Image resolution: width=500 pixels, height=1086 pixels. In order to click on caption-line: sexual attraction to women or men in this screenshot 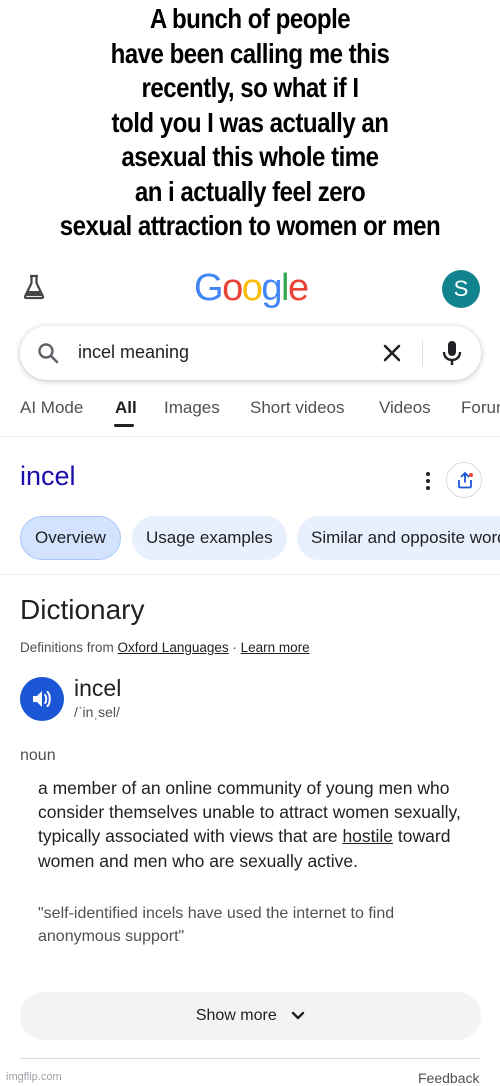, I will do `click(250, 225)`.